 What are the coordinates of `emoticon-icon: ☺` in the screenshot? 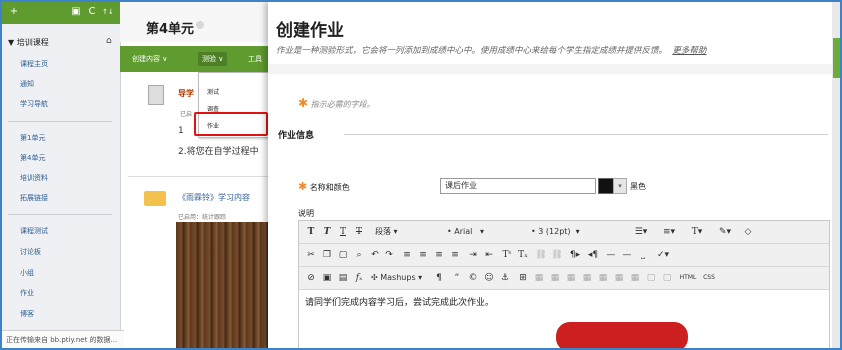 It's located at (489, 278).